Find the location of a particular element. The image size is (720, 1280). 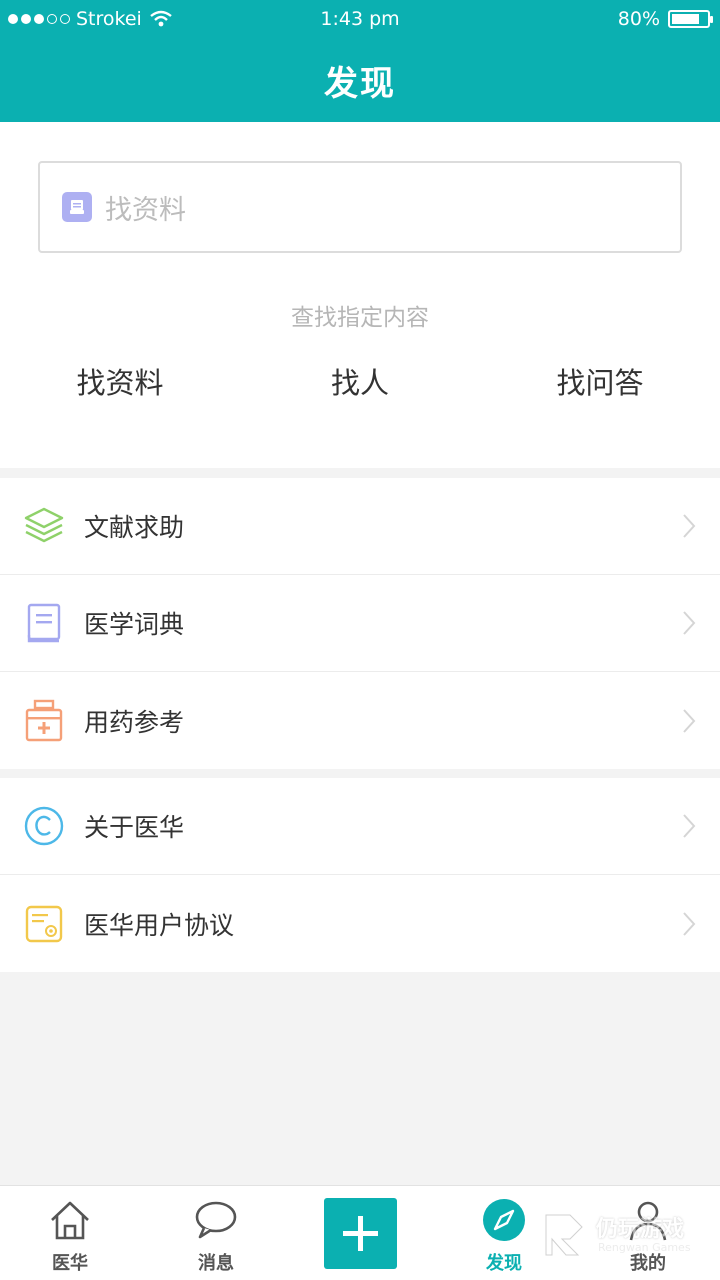

tab-home: 医华 is located at coordinates (70, 1233).